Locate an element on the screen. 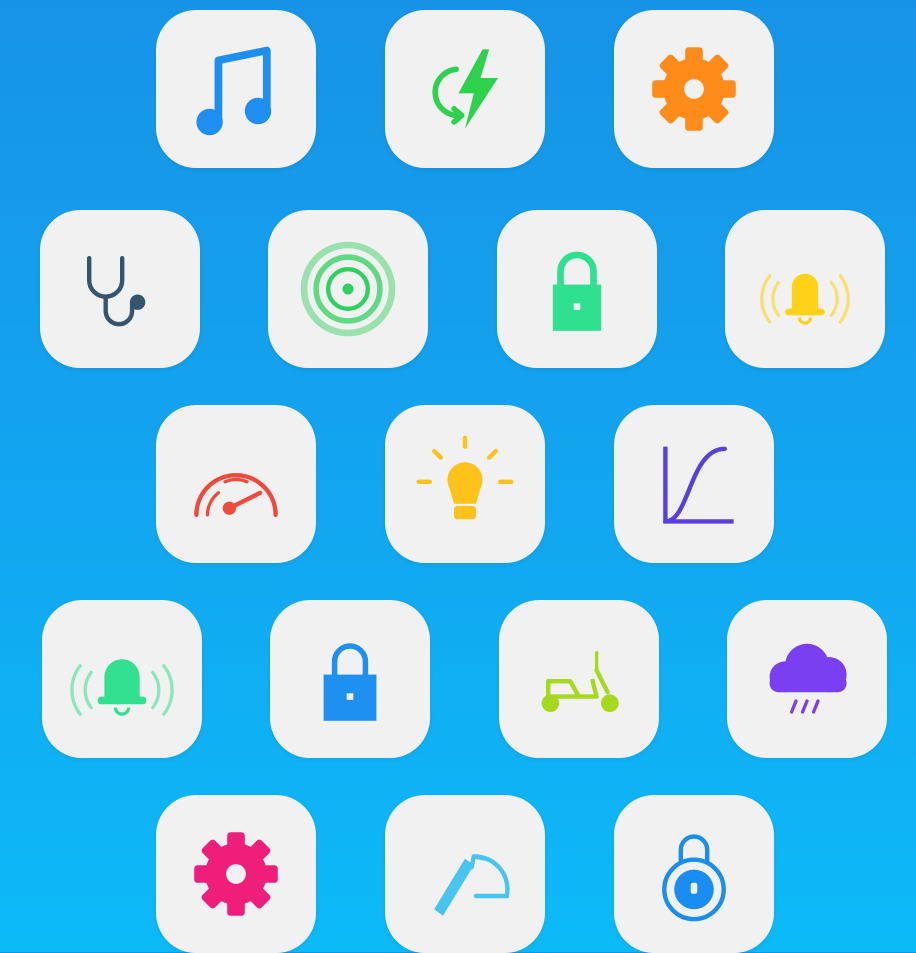 This screenshot has width=916, height=953. rain-cloud-icon is located at coordinates (808, 678).